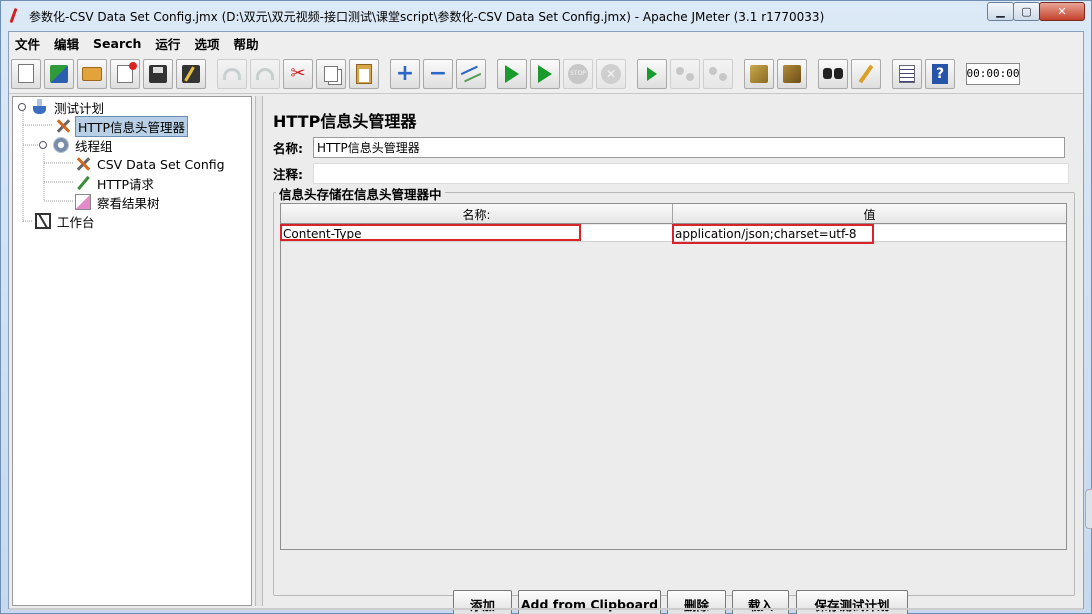 The image size is (1092, 614). I want to click on search-icon, so click(833, 73).